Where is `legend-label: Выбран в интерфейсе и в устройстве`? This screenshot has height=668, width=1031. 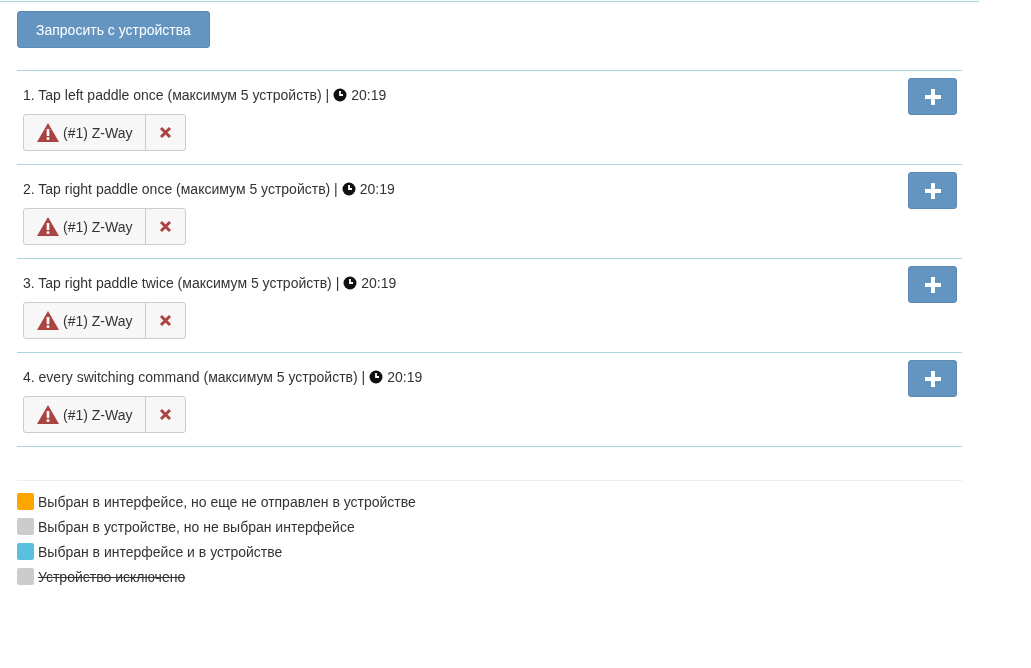 legend-label: Выбран в интерфейсе и в устройстве is located at coordinates (160, 551).